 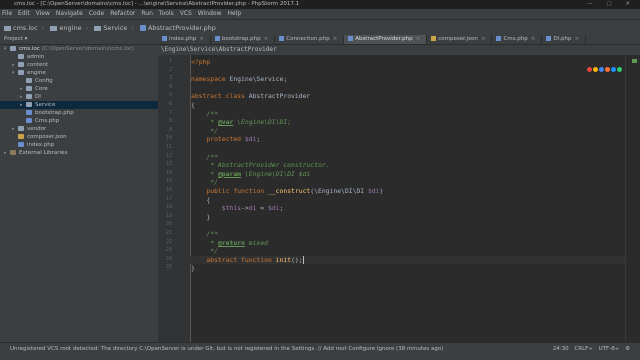 What do you see at coordinates (583, 349) in the screenshot?
I see `line-separator: CRLF÷` at bounding box center [583, 349].